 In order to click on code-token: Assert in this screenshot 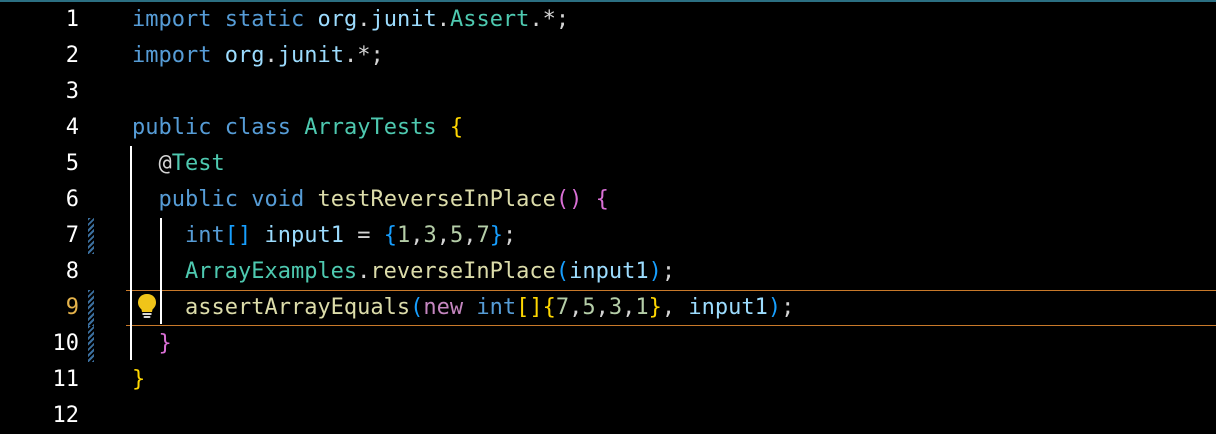, I will do `click(489, 19)`.